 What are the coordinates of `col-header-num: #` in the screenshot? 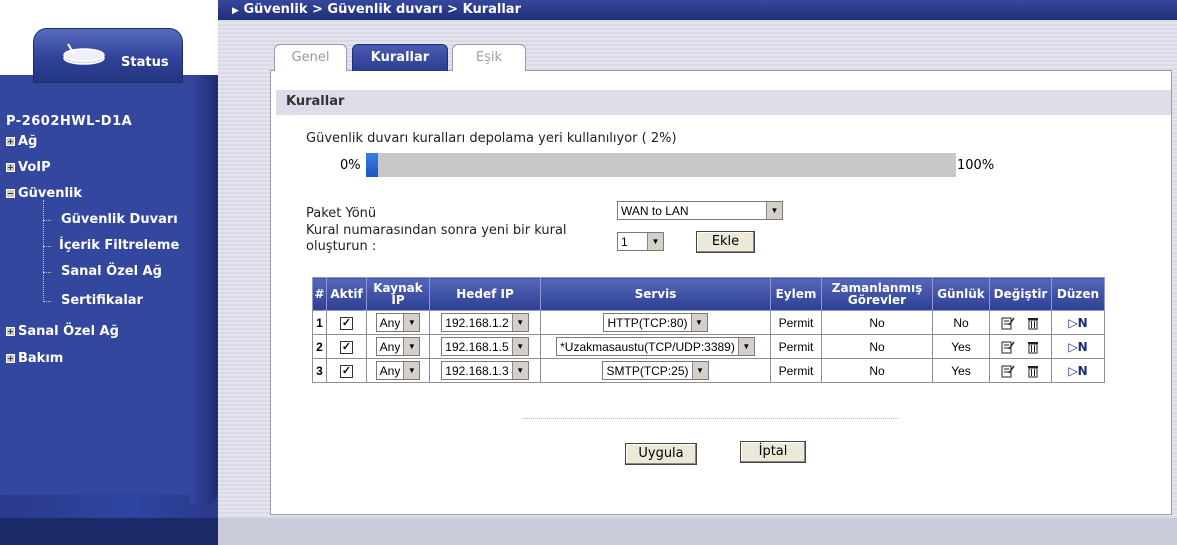 It's located at (319, 294).